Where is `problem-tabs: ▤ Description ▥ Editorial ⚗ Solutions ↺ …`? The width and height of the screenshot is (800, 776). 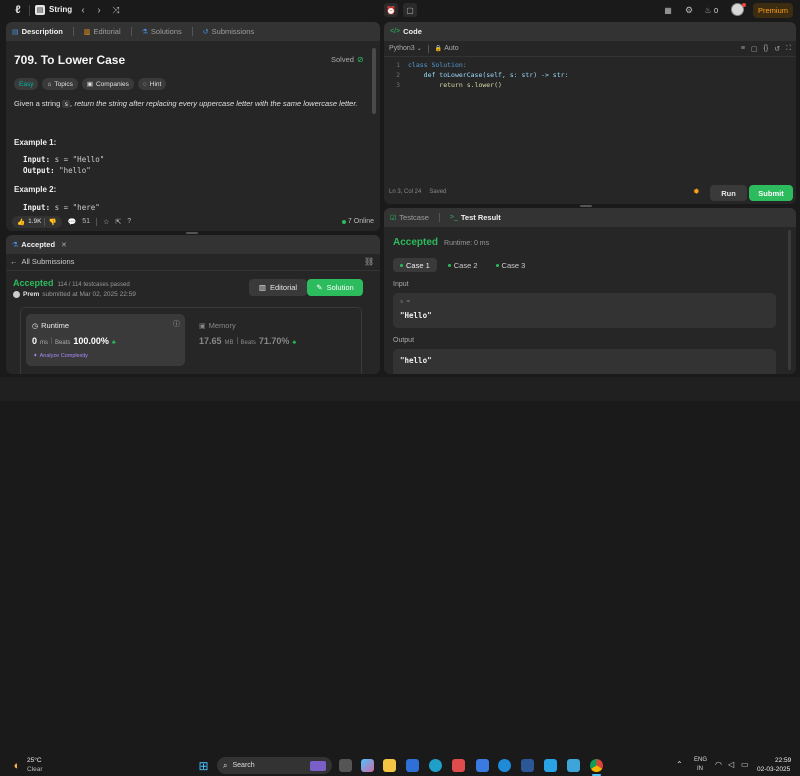 problem-tabs: ▤ Description ▥ Editorial ⚗ Solutions ↺ … is located at coordinates (193, 31).